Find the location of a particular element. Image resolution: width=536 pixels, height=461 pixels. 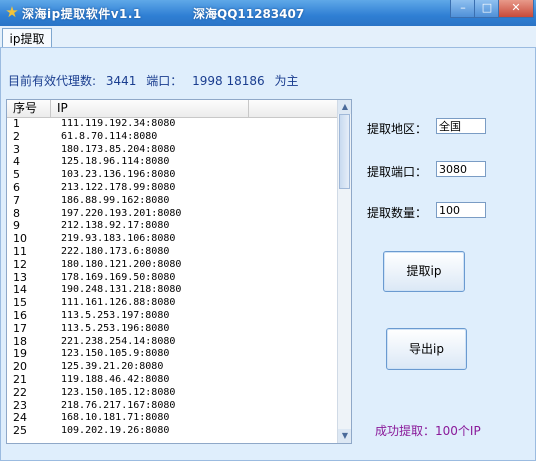

count-label: 提取数量： is located at coordinates (397, 213).